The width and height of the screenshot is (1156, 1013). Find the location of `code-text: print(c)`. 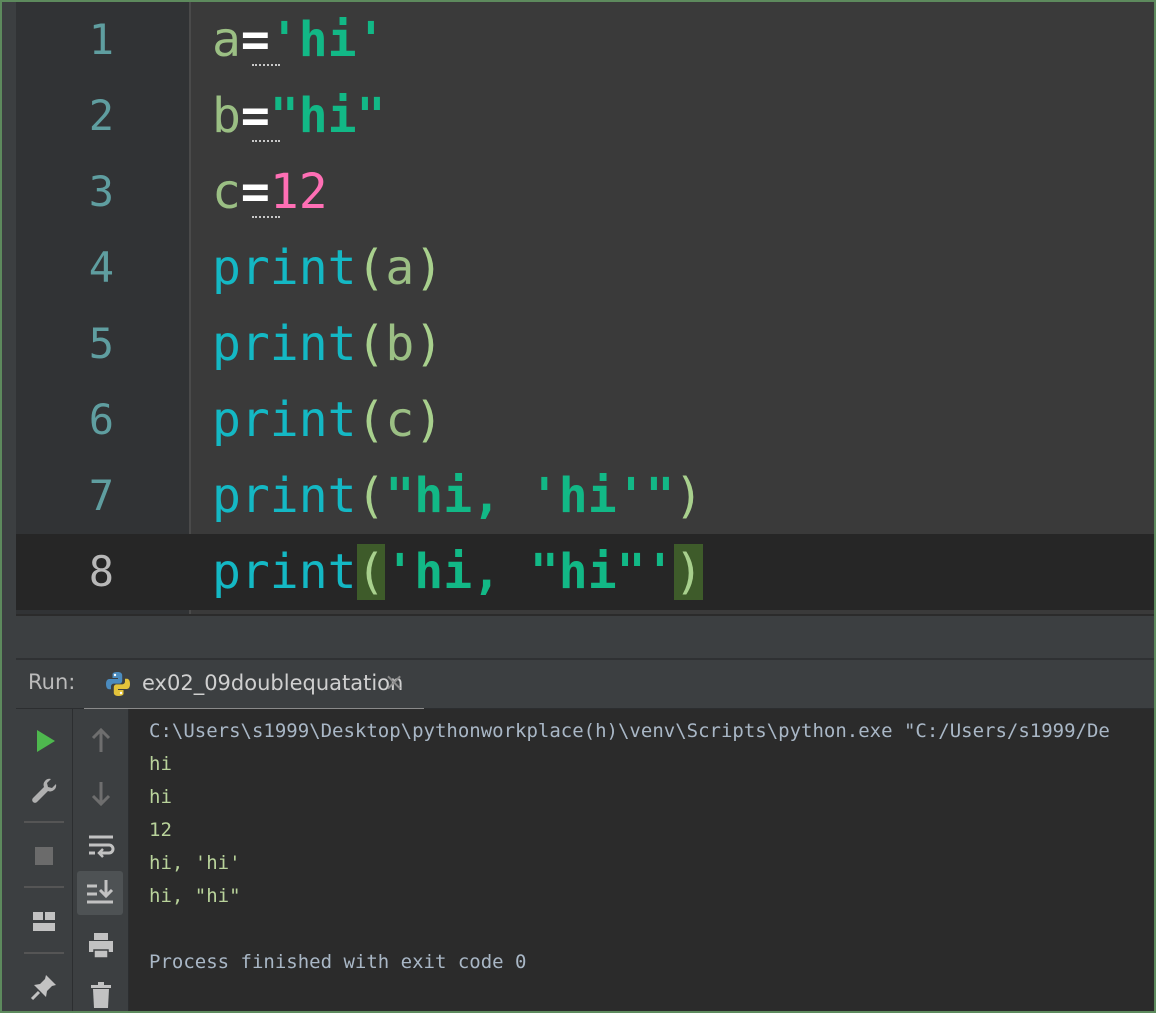

code-text: print(c) is located at coordinates (327, 420).